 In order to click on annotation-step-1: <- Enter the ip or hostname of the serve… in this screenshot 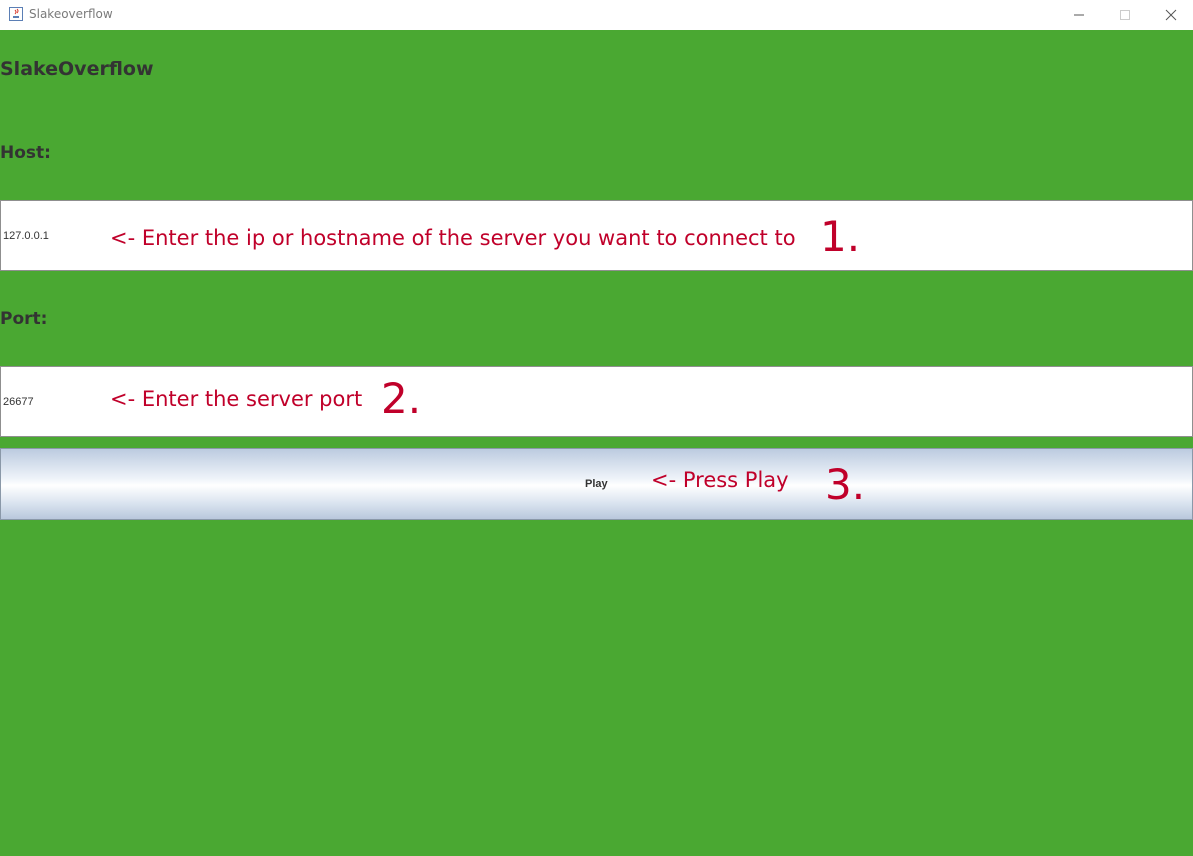, I will do `click(453, 238)`.